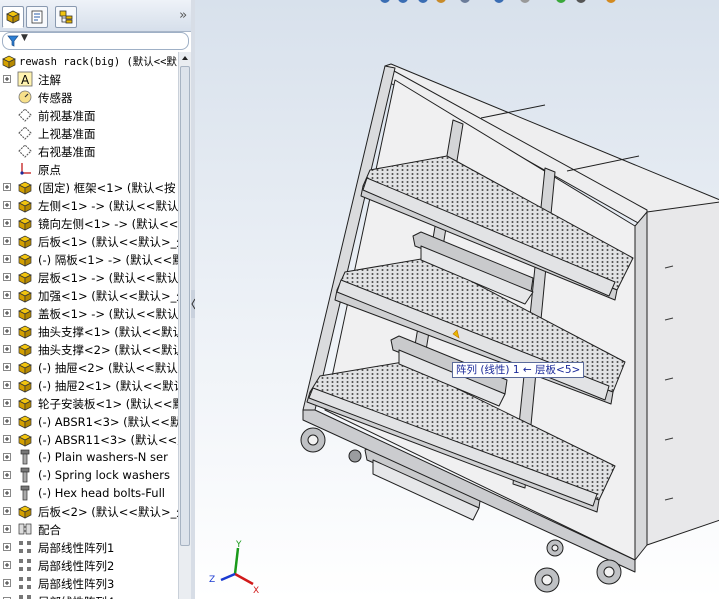  Describe the element at coordinates (89, 511) in the screenshot. I see `tree-item: 后板<2> (默认<<默认>_外` at that location.